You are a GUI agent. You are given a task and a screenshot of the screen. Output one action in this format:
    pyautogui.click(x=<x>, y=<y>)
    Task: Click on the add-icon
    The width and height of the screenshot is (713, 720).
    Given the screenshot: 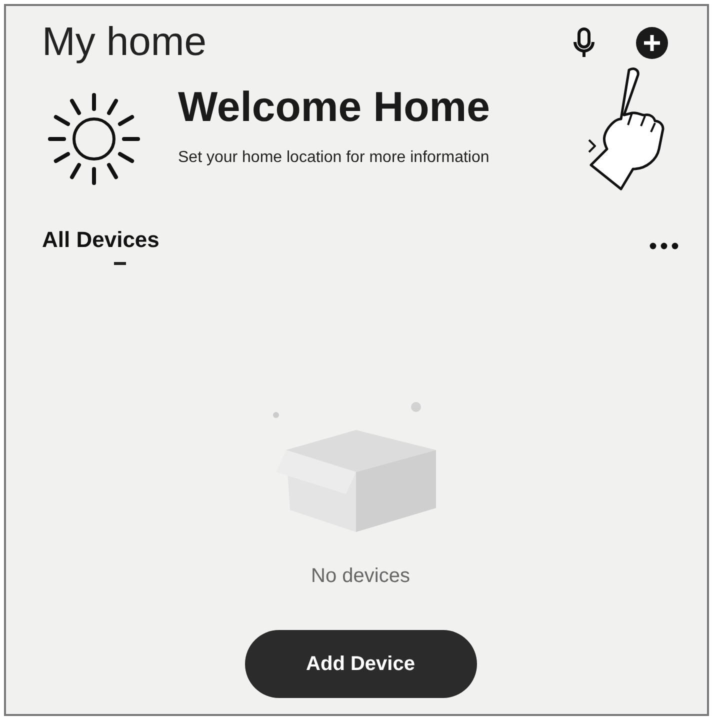 What is the action you would take?
    pyautogui.click(x=652, y=43)
    